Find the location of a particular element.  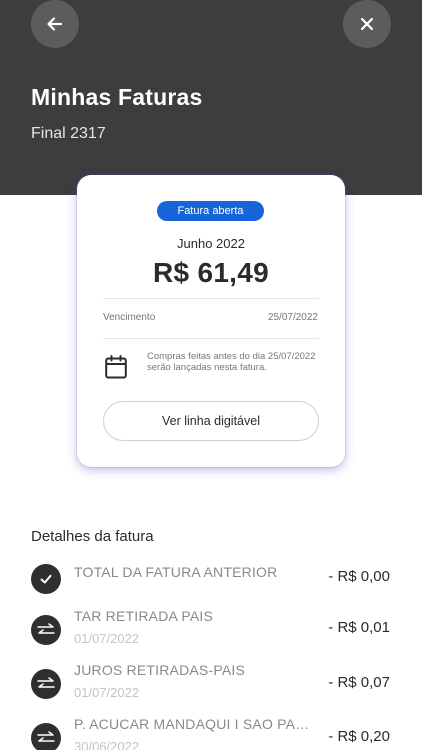

due-label: Vencimento is located at coordinates (129, 317).